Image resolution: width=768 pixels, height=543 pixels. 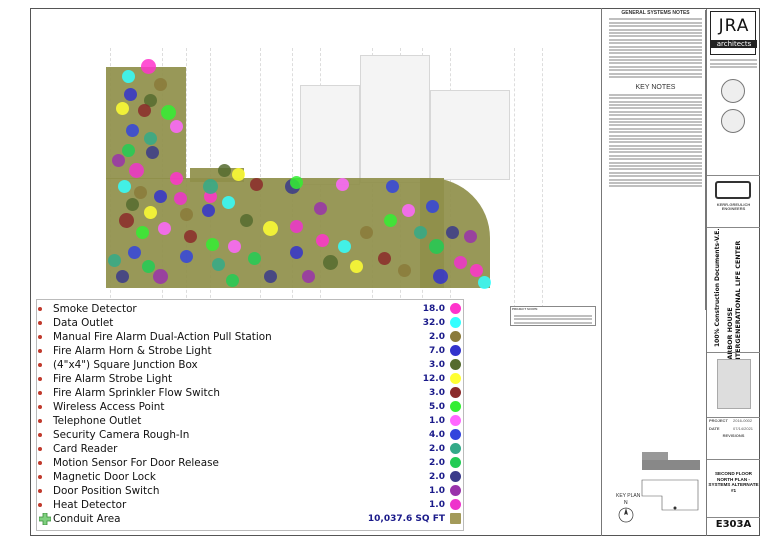 I want to click on engineer-seal-icon, so click(x=733, y=121).